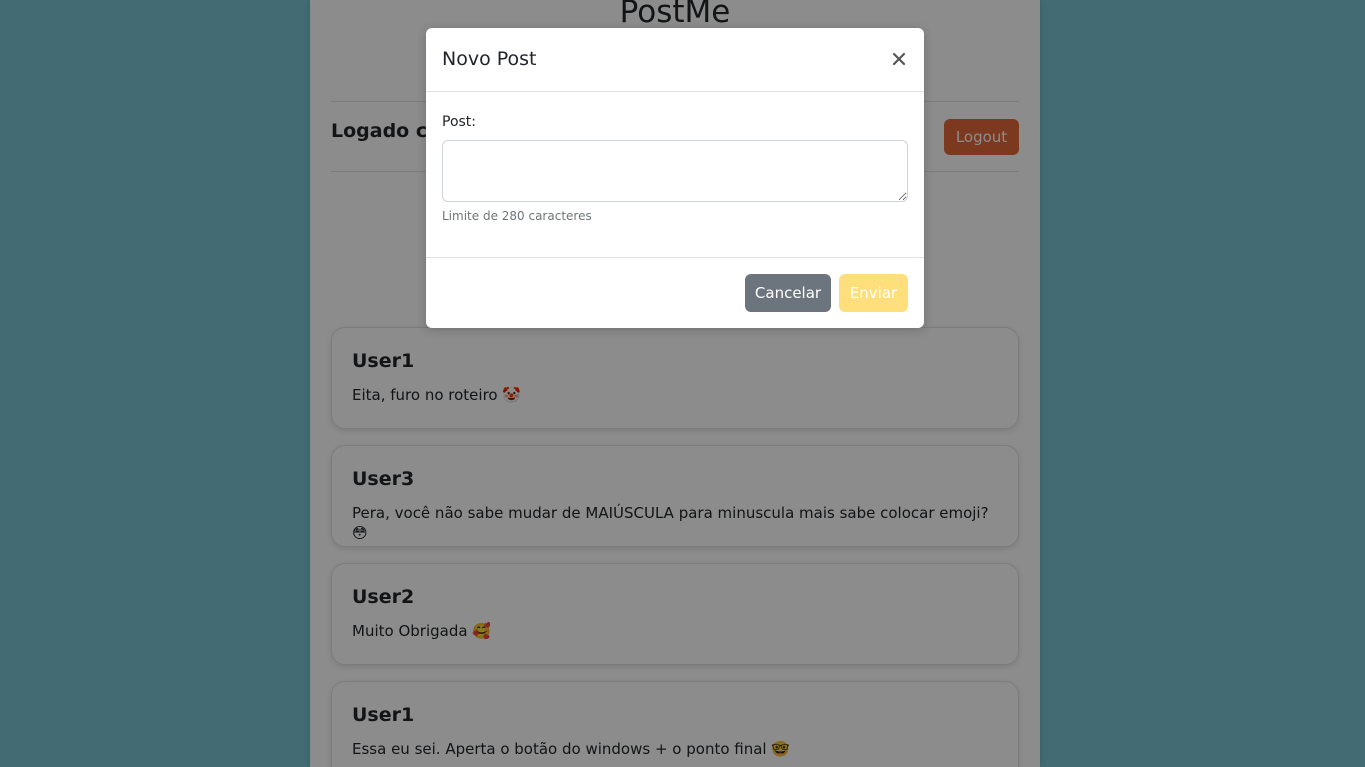 Image resolution: width=1365 pixels, height=767 pixels. I want to click on modal-title: Novo Post, so click(489, 59).